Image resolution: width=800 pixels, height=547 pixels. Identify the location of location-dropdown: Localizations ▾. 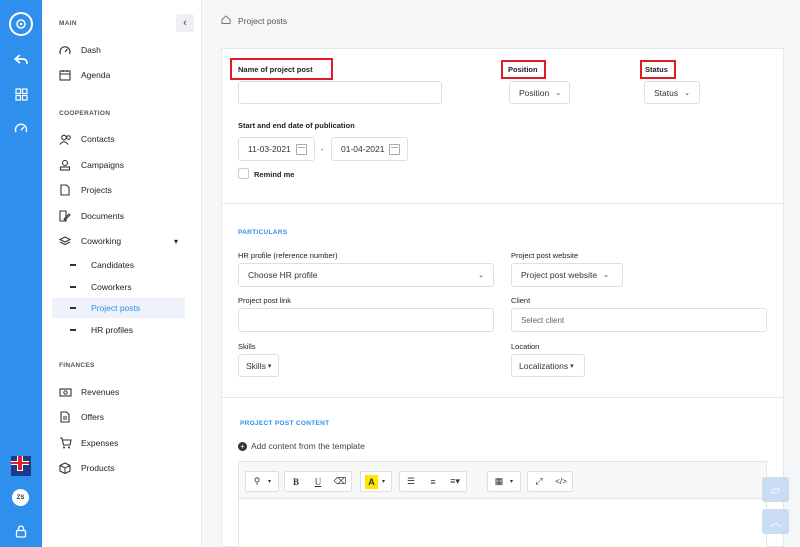
(548, 365).